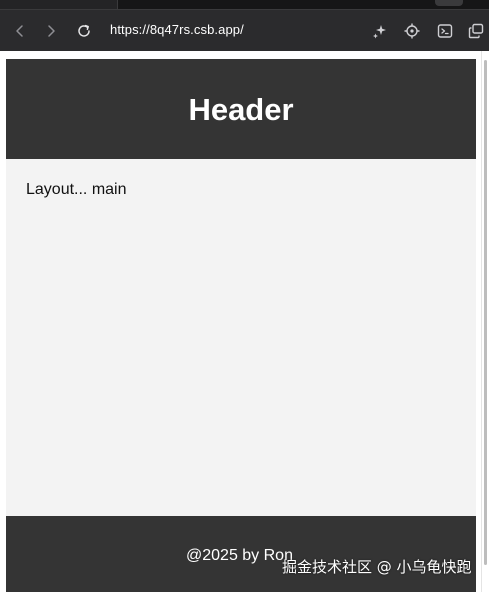 Image resolution: width=489 pixels, height=592 pixels. I want to click on crosshair-icon, so click(412, 31).